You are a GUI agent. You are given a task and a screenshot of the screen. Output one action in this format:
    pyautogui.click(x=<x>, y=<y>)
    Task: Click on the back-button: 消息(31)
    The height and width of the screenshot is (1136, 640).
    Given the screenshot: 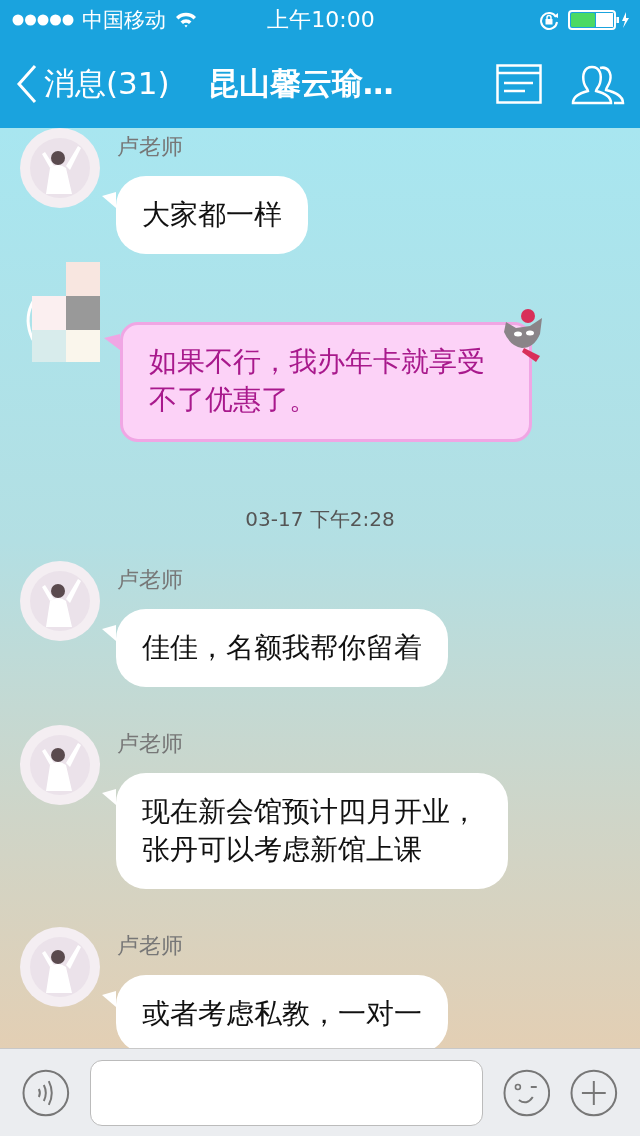 What is the action you would take?
    pyautogui.click(x=93, y=84)
    